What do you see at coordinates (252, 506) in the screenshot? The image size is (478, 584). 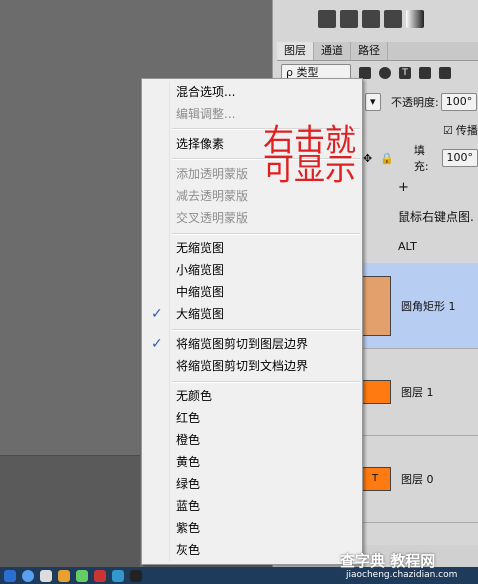 I see `menu-item-blue: 蓝色` at bounding box center [252, 506].